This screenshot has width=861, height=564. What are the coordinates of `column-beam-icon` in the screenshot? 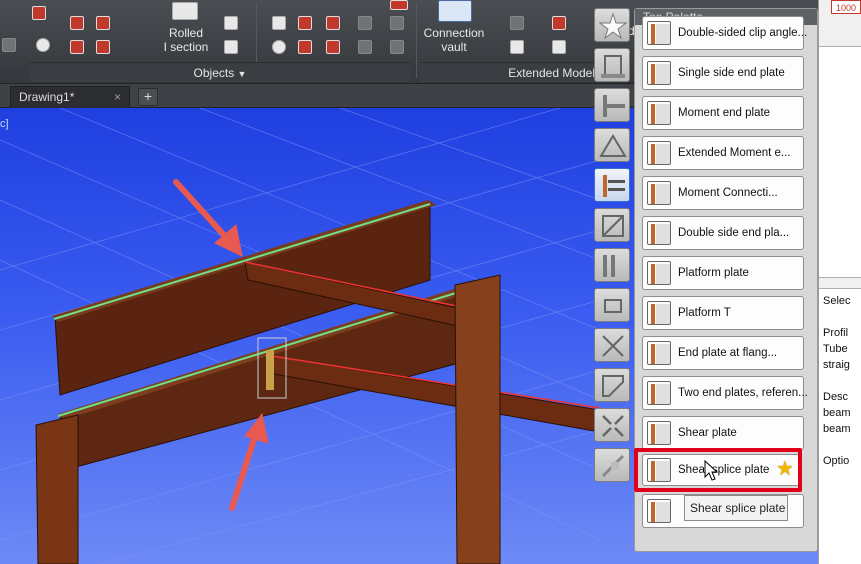 It's located at (614, 106).